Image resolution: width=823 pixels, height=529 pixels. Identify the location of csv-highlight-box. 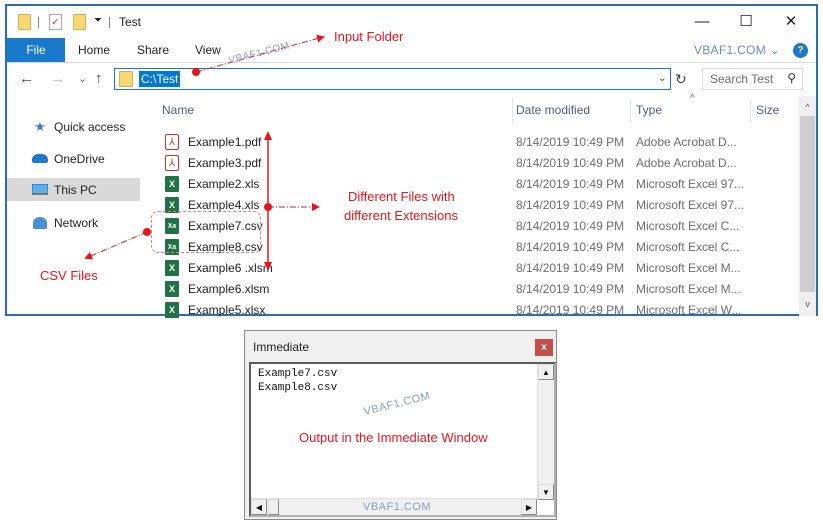
(206, 232).